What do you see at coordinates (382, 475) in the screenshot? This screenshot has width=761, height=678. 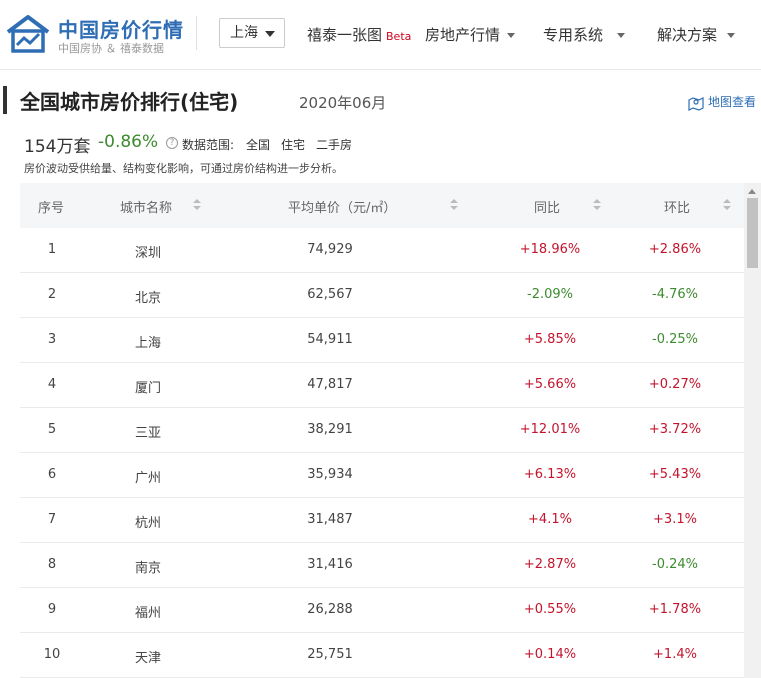 I see `table-row: 6 广州 35,934 +6.13% +5.43%` at bounding box center [382, 475].